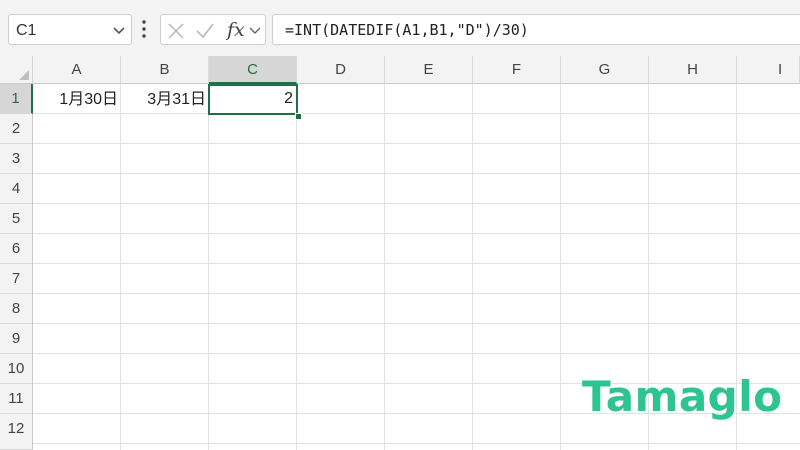 The image size is (800, 450). Describe the element at coordinates (682, 396) in the screenshot. I see `tamaglo-logo: Tamaglo` at that location.